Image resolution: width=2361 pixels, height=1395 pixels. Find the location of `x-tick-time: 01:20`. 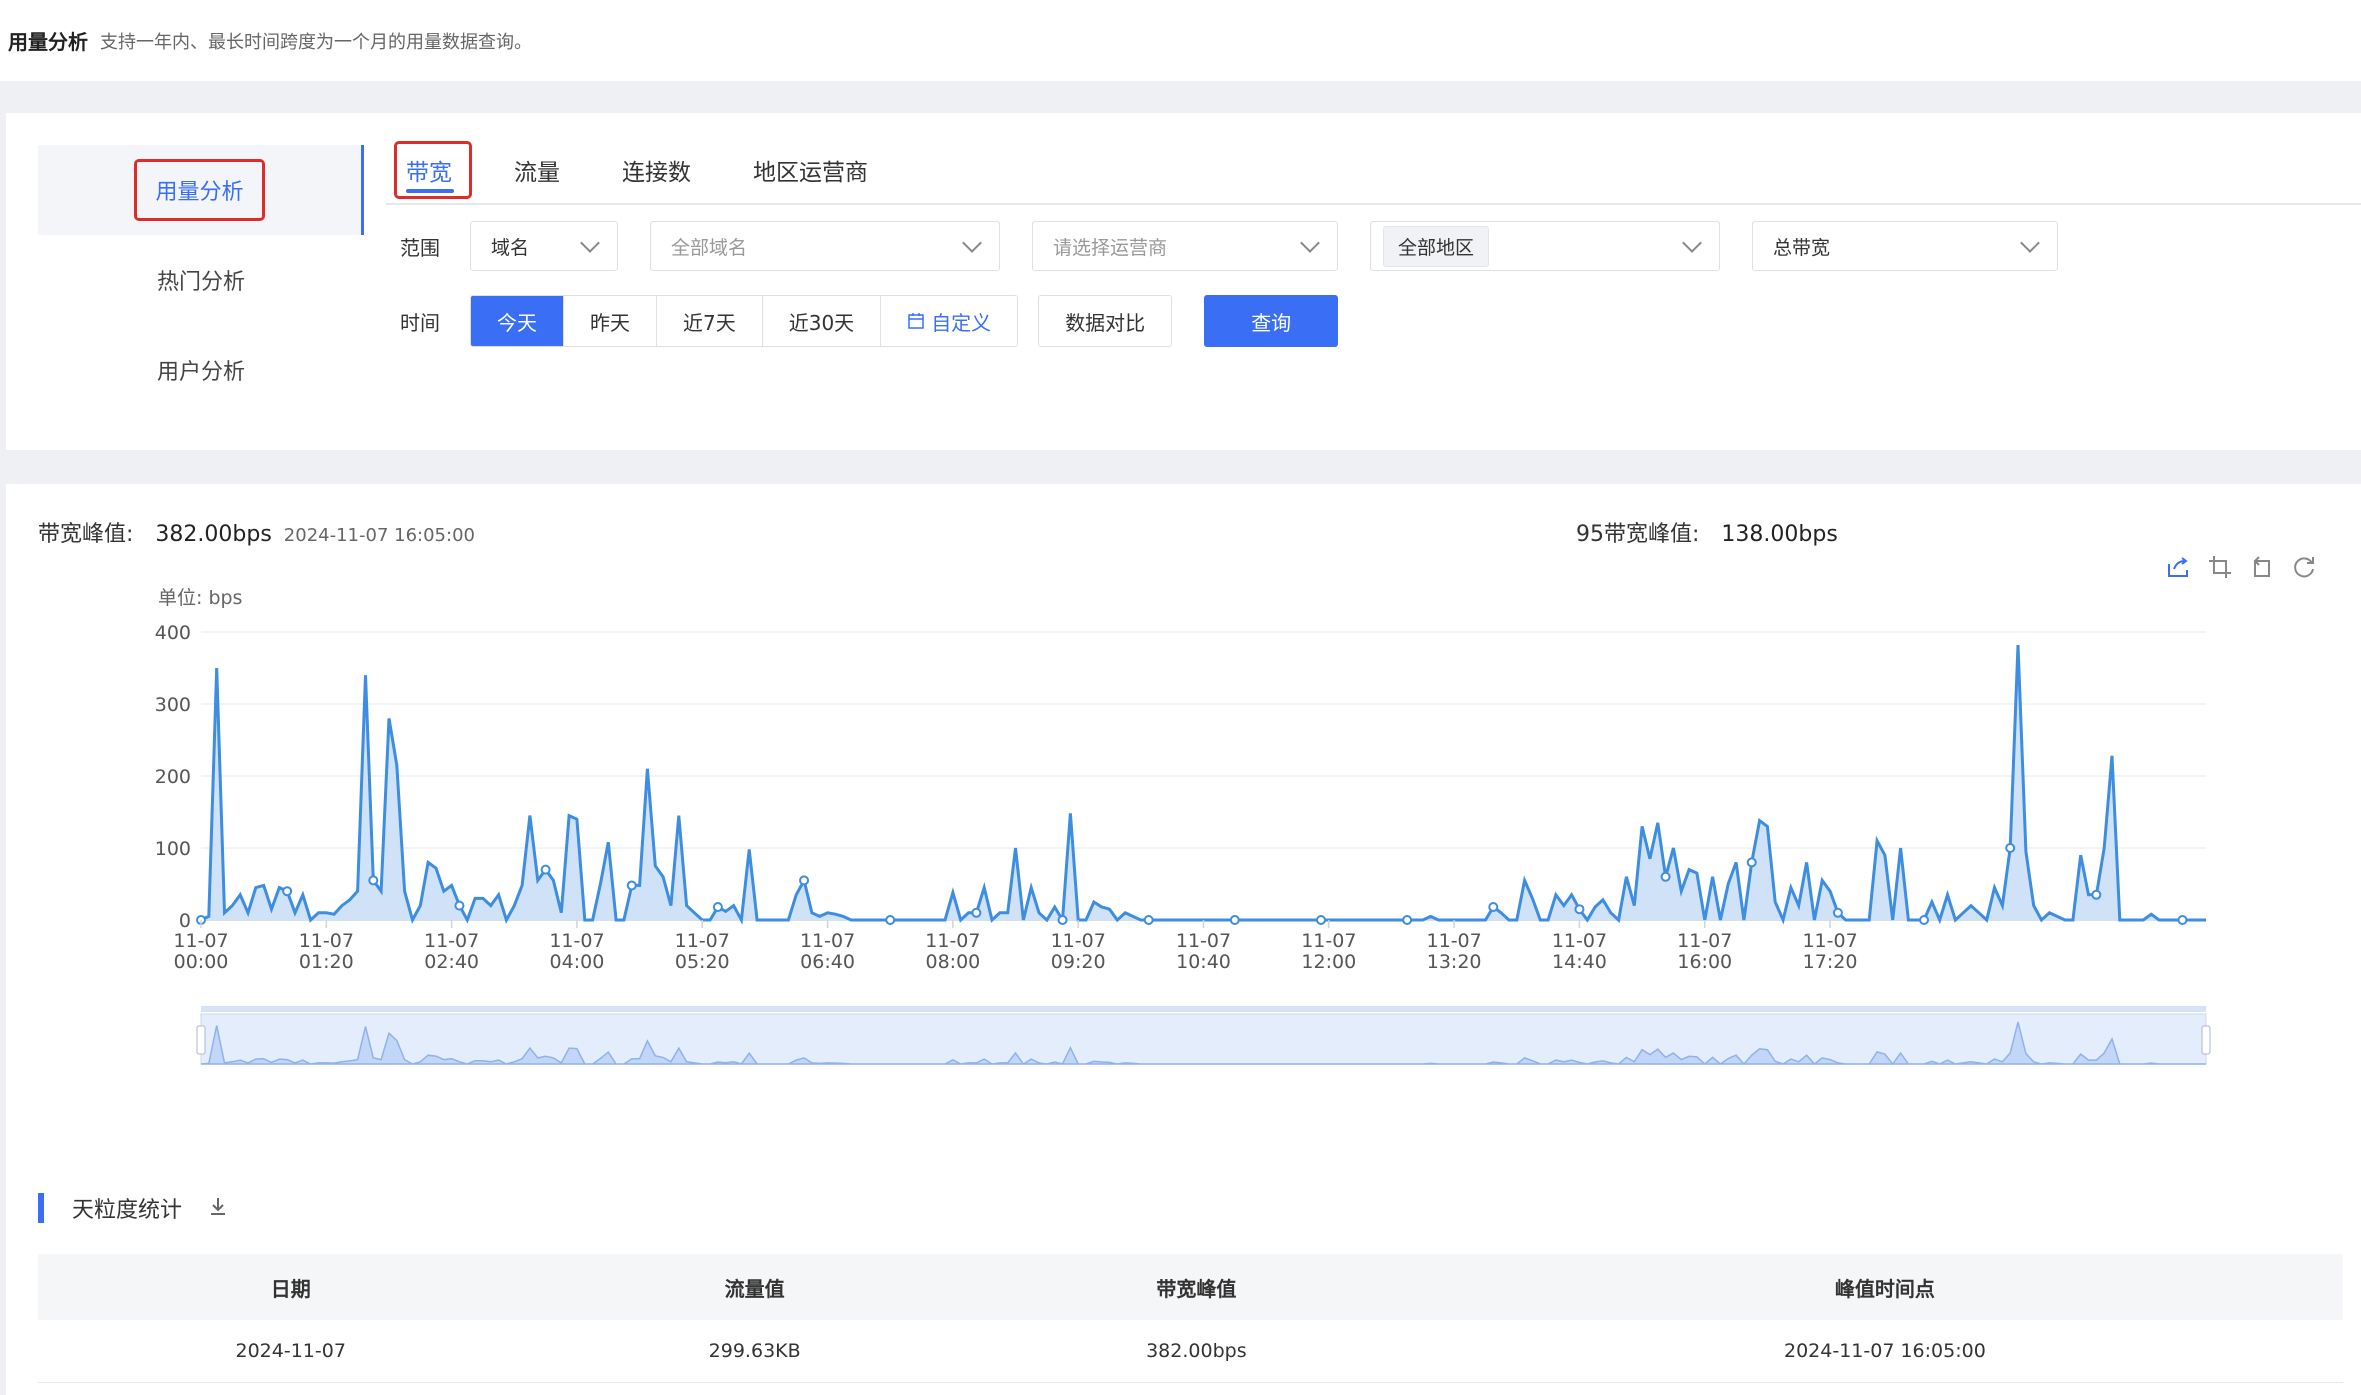

x-tick-time: 01:20 is located at coordinates (326, 962).